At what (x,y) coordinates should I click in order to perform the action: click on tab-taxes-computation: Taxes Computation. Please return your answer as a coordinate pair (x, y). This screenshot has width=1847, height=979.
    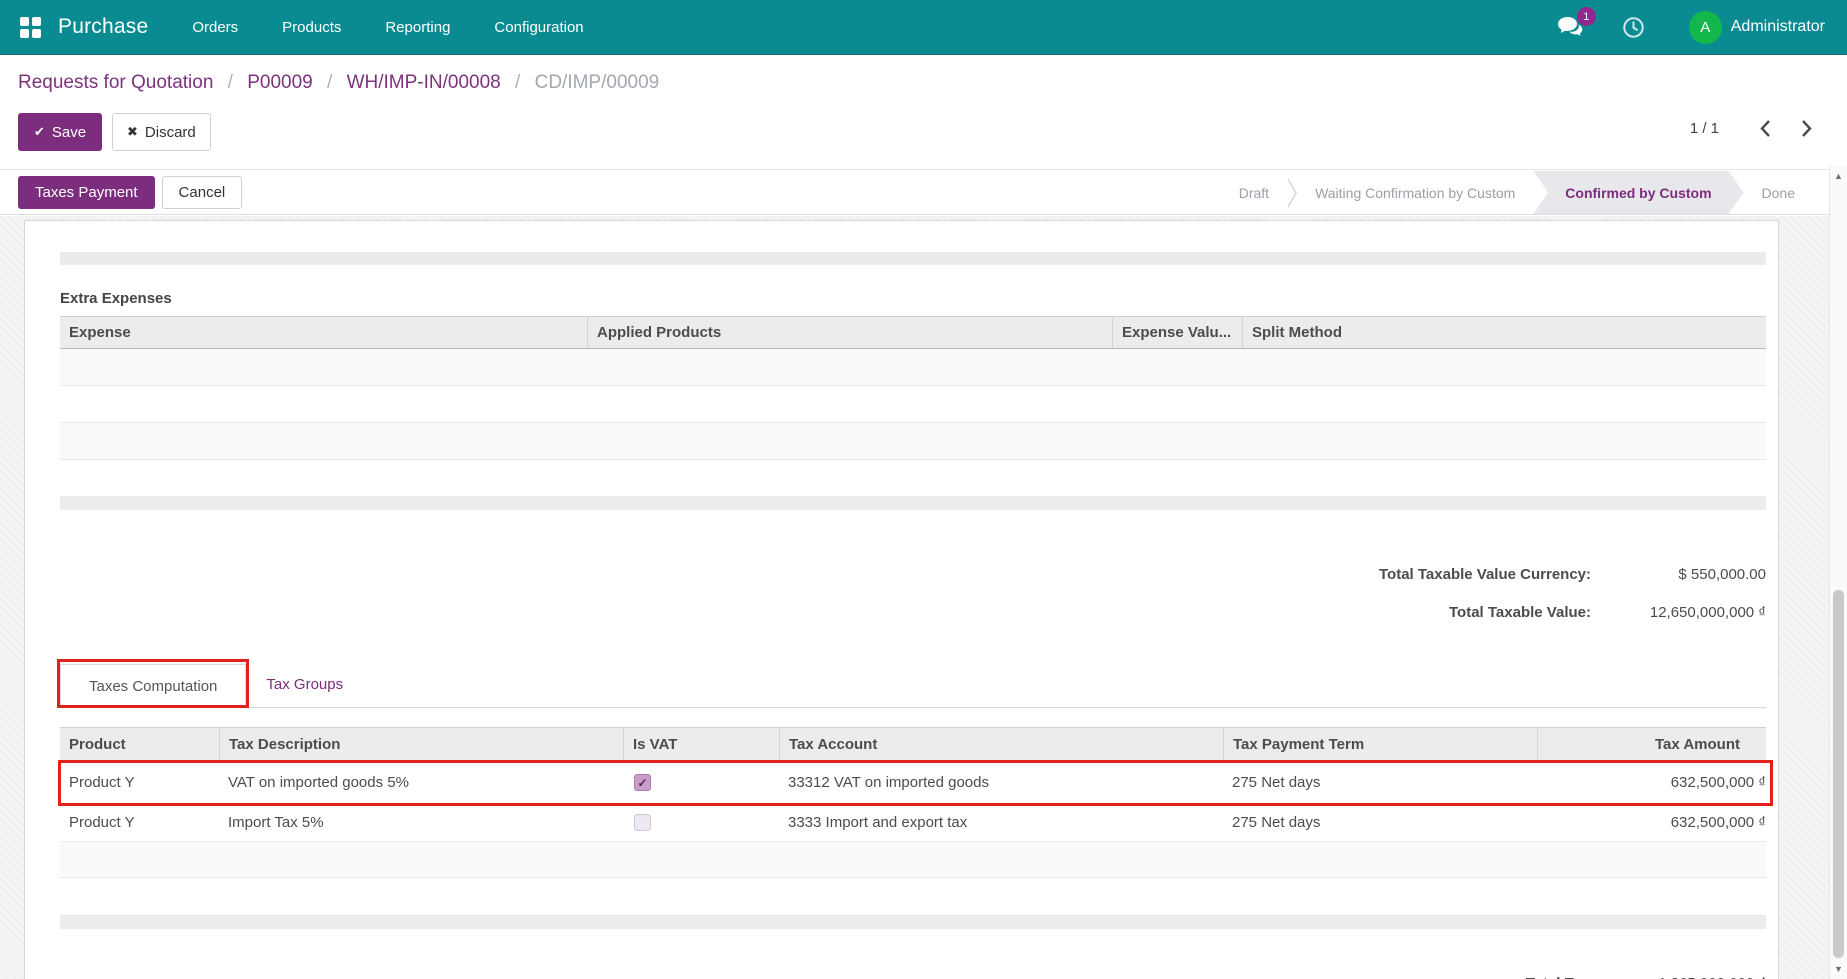
    Looking at the image, I should click on (153, 686).